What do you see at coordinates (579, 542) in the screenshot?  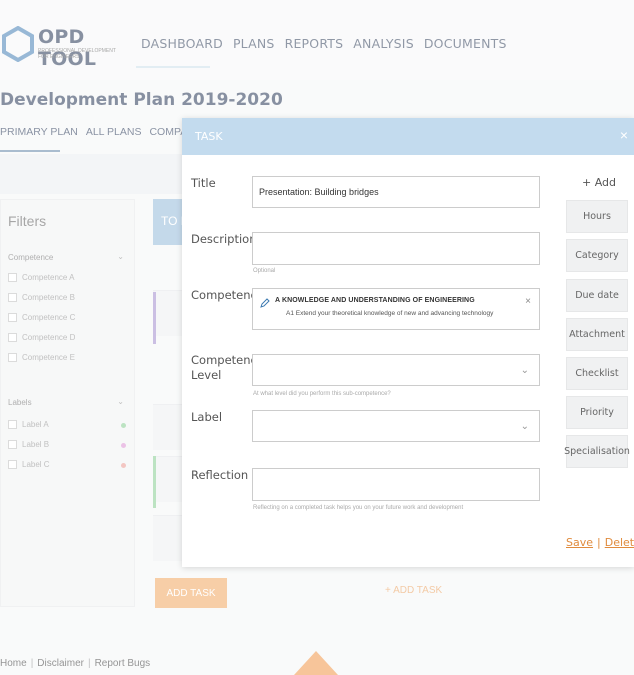 I see `save-button: Save` at bounding box center [579, 542].